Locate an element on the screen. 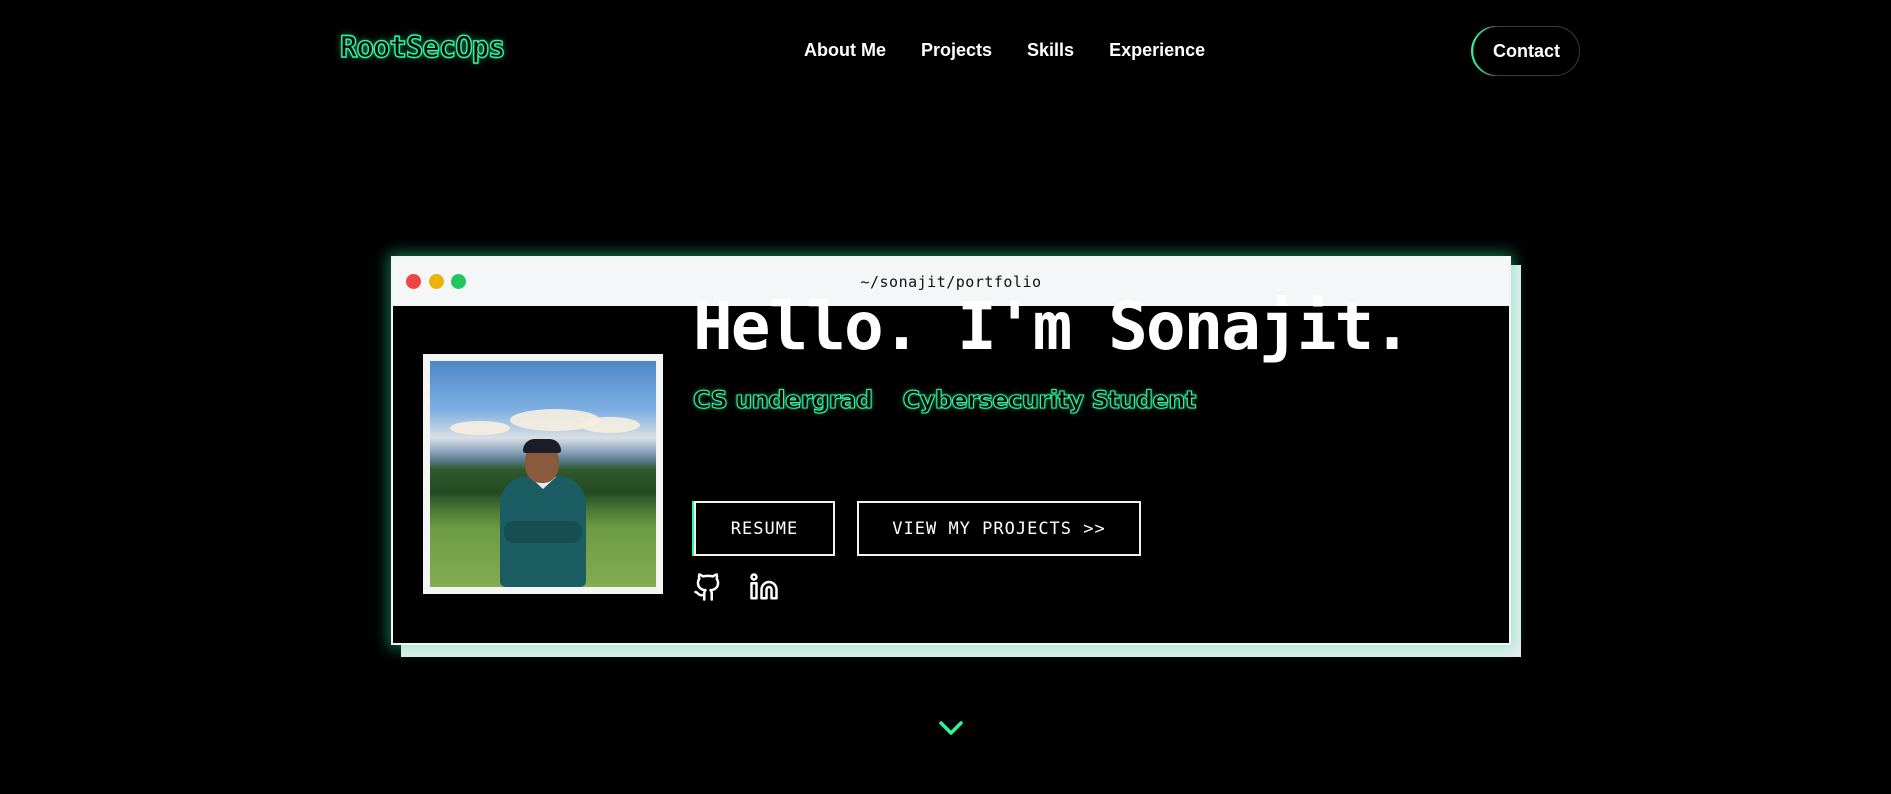 The height and width of the screenshot is (794, 1891). tag-cs-undergrad: CS undergrad is located at coordinates (782, 399).